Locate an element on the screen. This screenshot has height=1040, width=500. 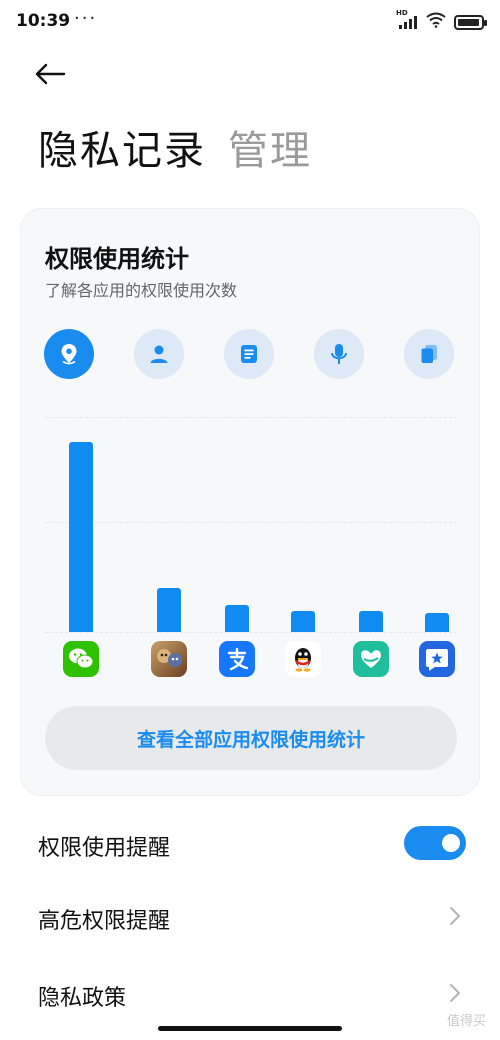
permission-tabs is located at coordinates (250, 355).